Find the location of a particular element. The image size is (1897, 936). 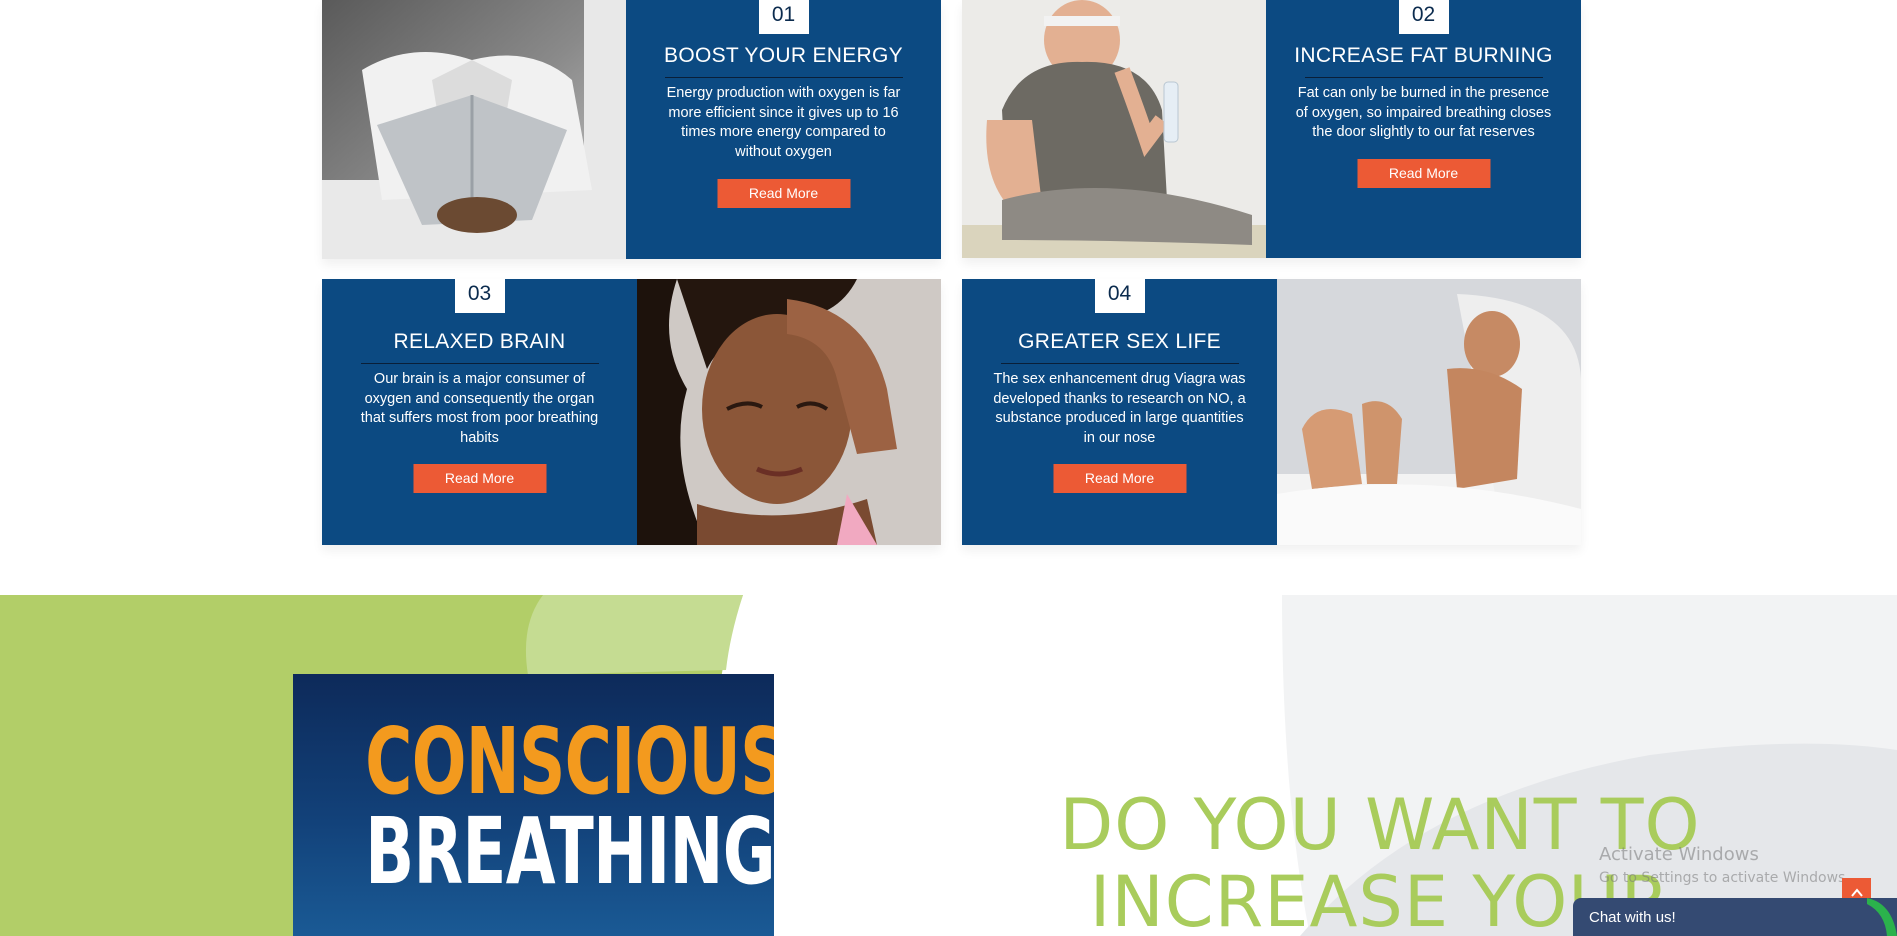

woman-hand-on-forehead-image is located at coordinates (789, 412).